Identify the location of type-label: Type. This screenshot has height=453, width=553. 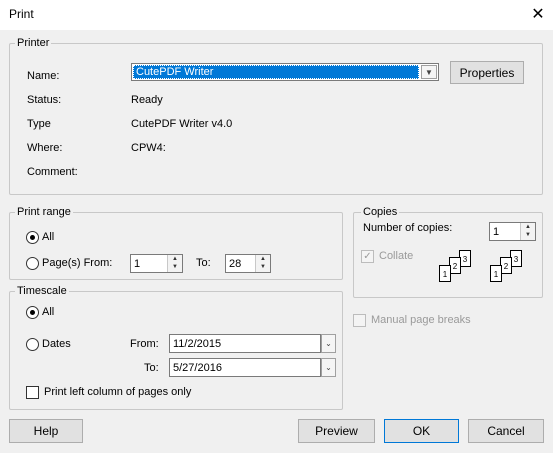
(39, 124).